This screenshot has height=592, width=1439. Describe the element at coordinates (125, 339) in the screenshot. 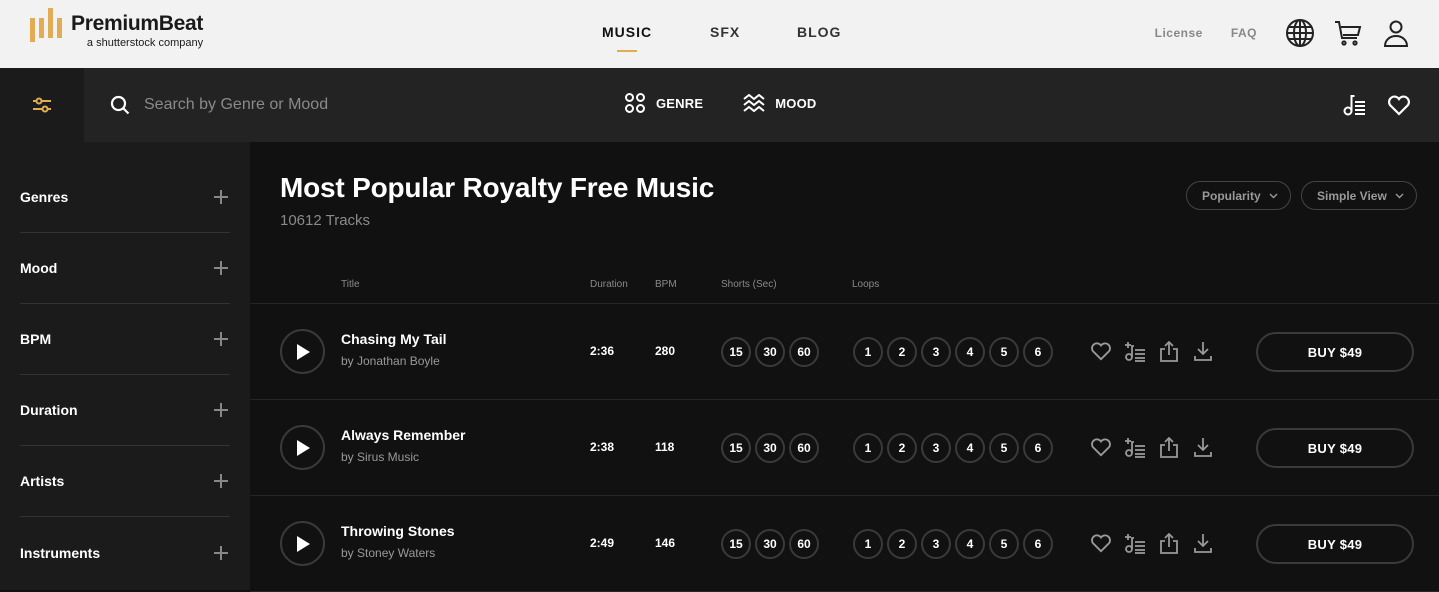

I see `sidebar-item-bpm: BPM` at that location.